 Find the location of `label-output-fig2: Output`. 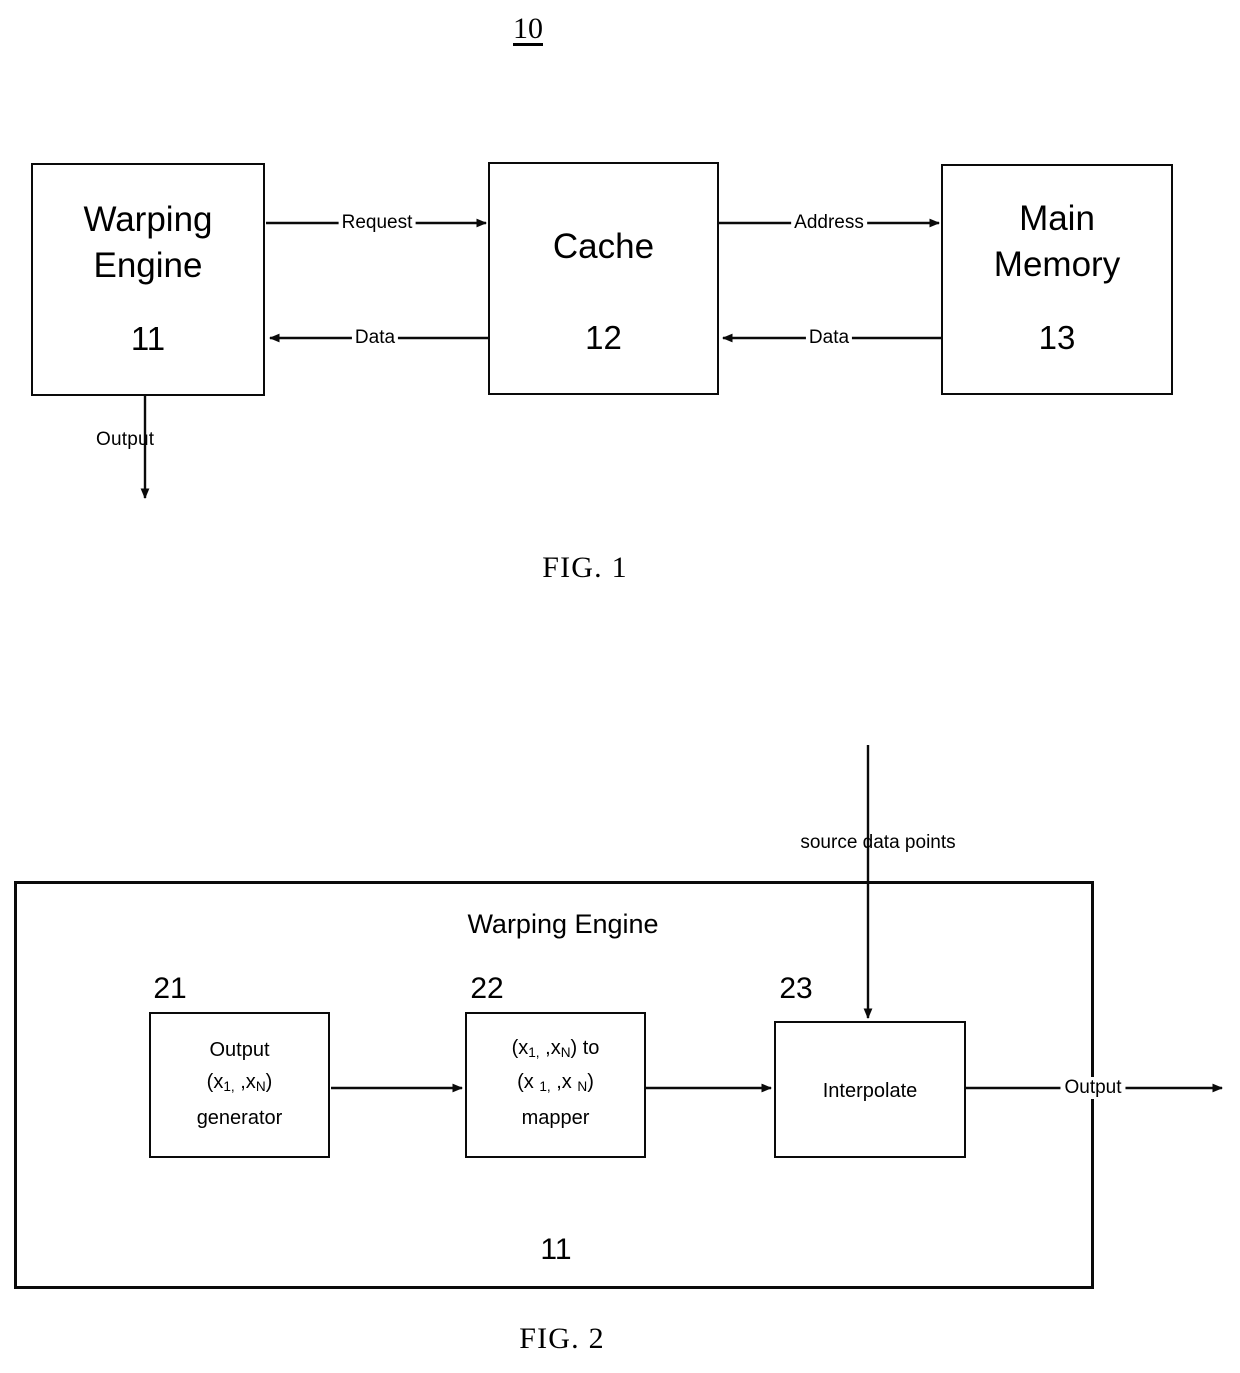

label-output-fig2: Output is located at coordinates (1093, 1088).